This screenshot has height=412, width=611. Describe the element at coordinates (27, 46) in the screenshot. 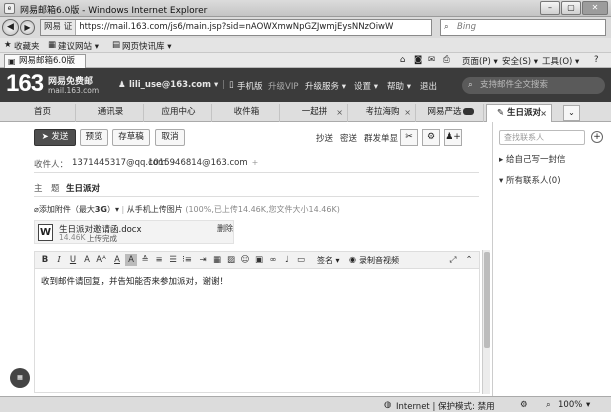

I see `favorites-button: 收藏夹` at that location.